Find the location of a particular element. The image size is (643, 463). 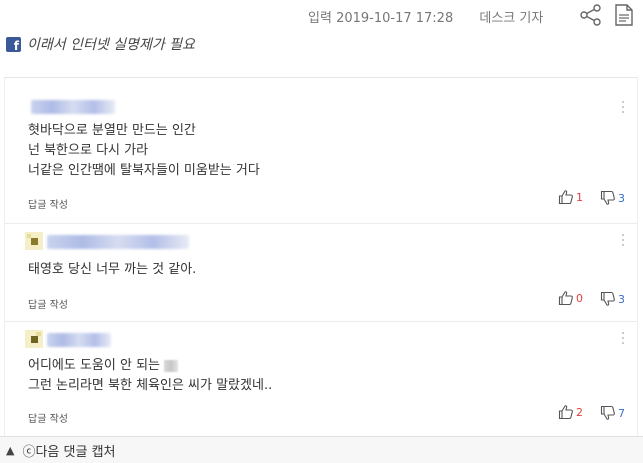

facebook-caption: f 이래서 인터넷 실명제가 필요 is located at coordinates (100, 44).